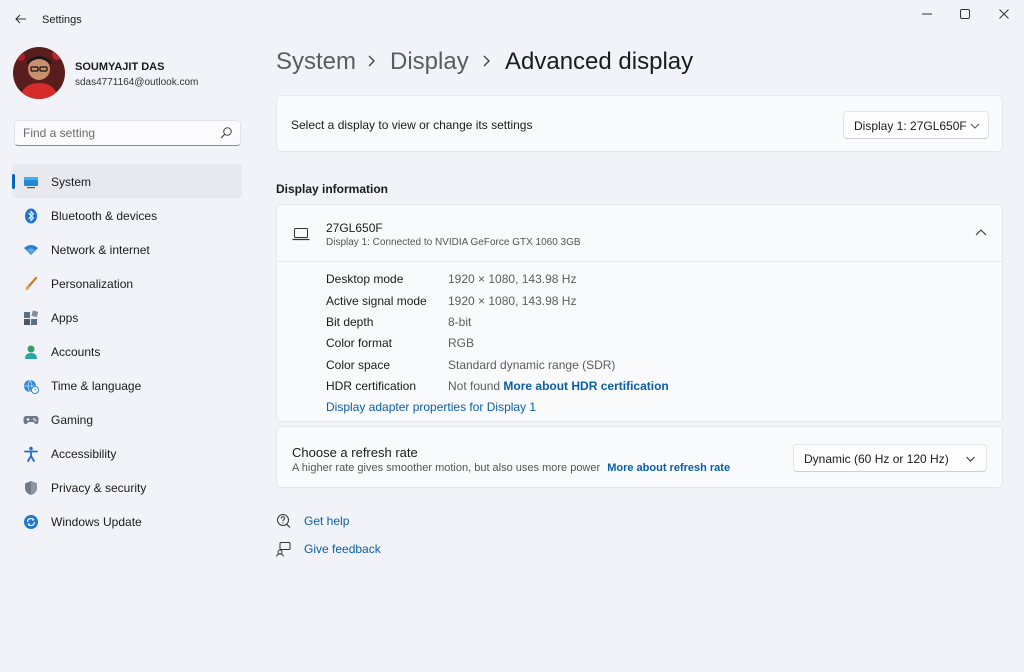  I want to click on sidebar-item-network: Network & internet, so click(127, 249).